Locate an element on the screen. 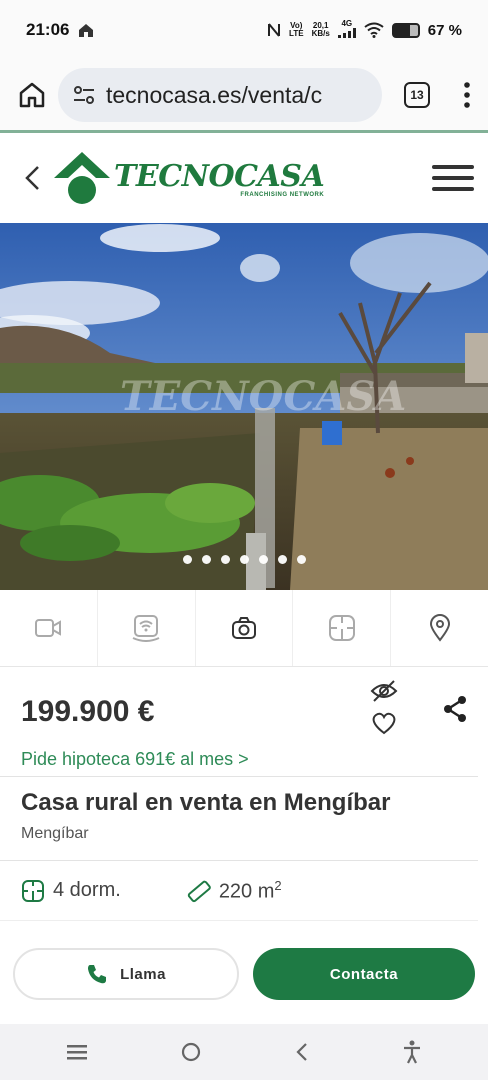 This screenshot has width=488, height=1080. location-pin-icon is located at coordinates (439, 628).